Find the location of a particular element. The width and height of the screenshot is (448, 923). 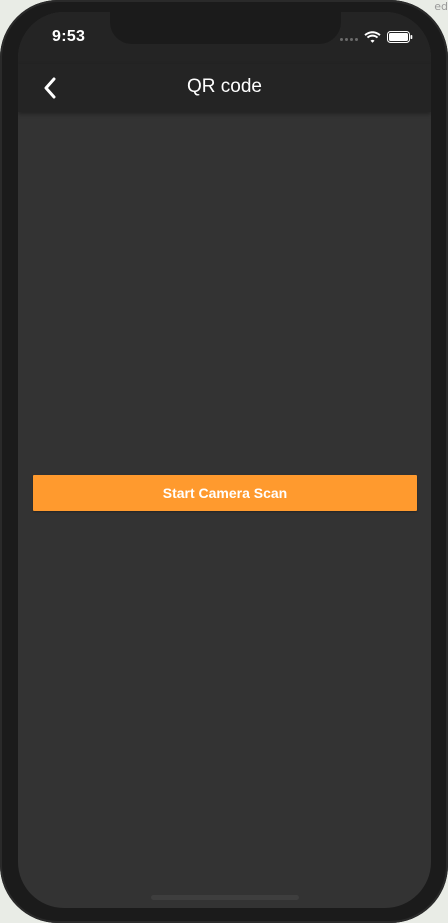

status-time: 9:53 is located at coordinates (69, 36).